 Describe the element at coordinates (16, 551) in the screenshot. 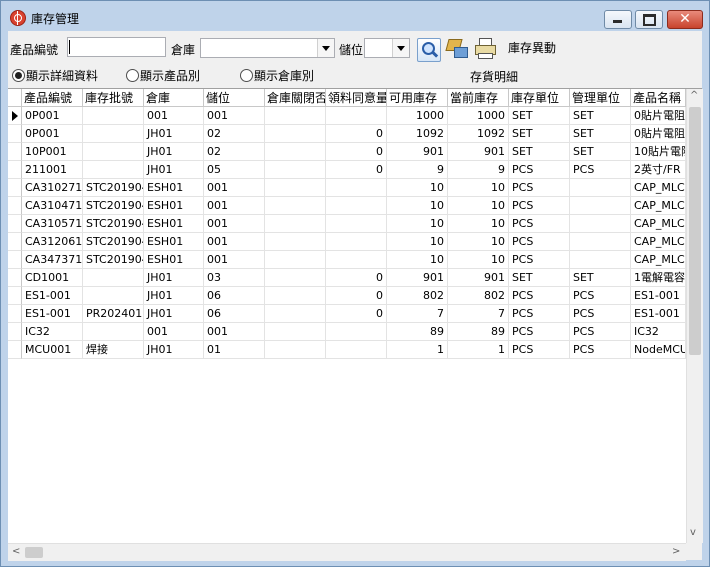

I see `scroll-left-icon: <` at that location.